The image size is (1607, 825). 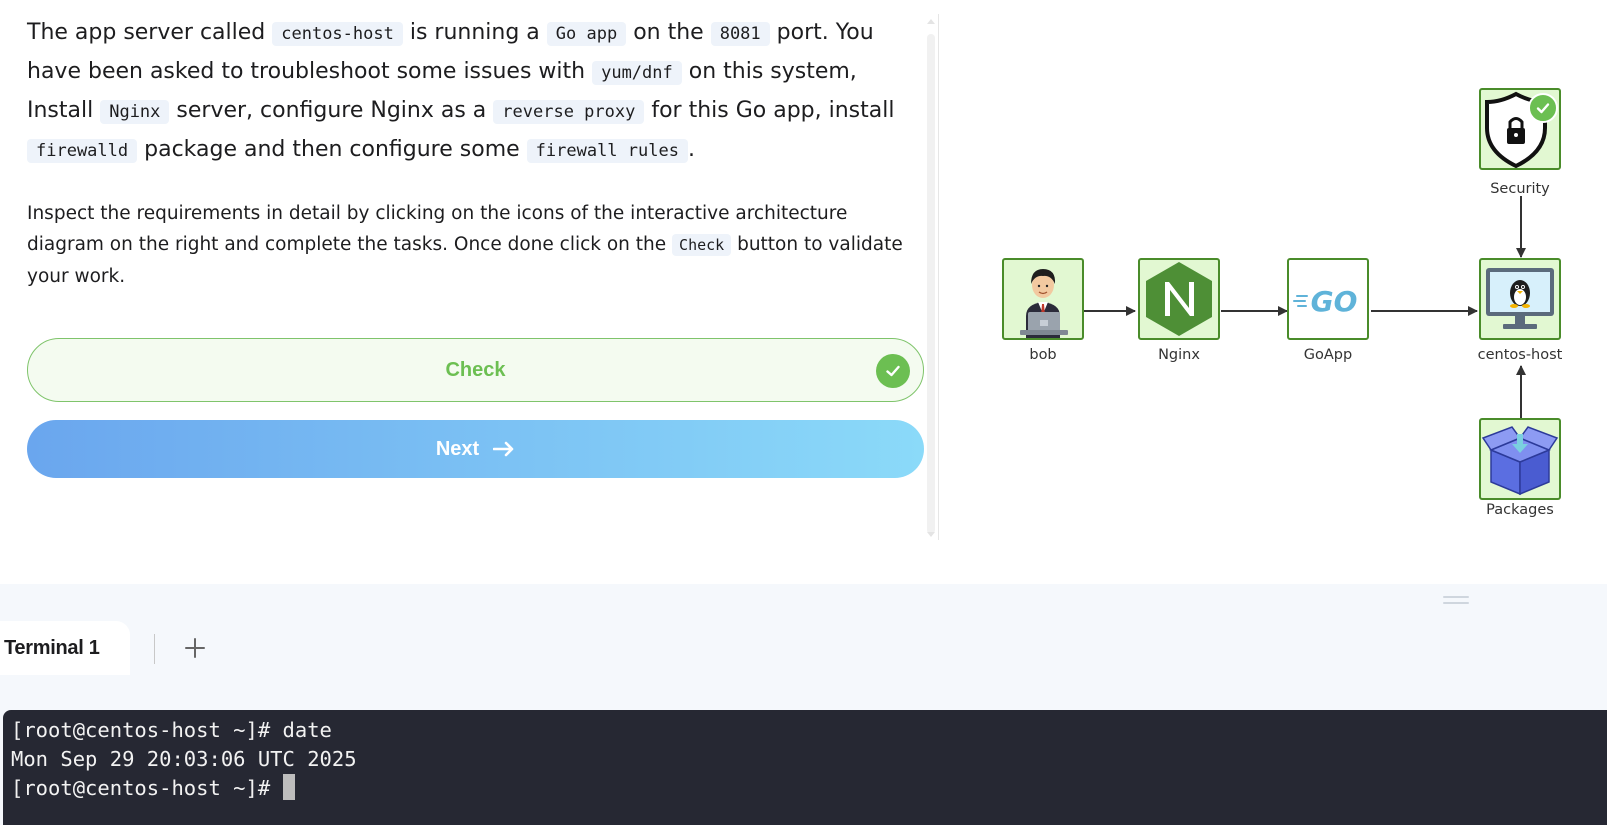 What do you see at coordinates (1334, 301) in the screenshot?
I see `svg-text: GO` at bounding box center [1334, 301].